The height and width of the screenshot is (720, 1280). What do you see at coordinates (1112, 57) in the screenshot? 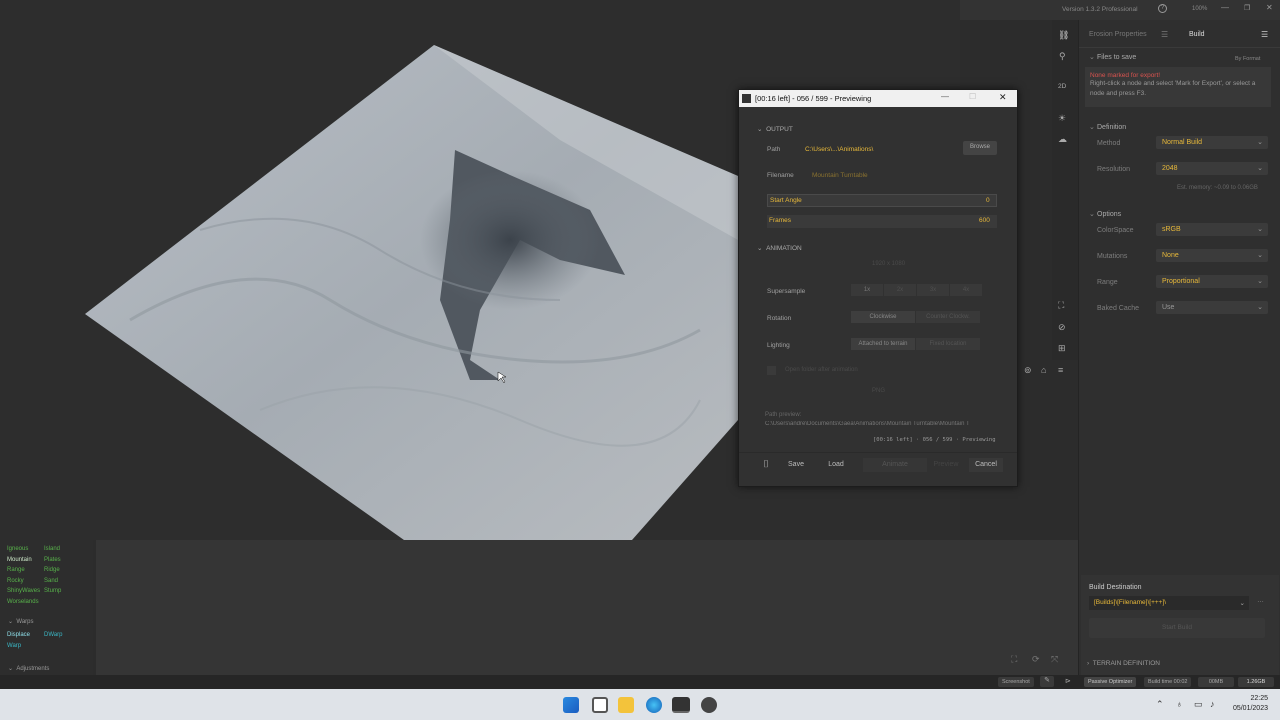
I see `files-section-header: ⌄ Files to save` at bounding box center [1112, 57].